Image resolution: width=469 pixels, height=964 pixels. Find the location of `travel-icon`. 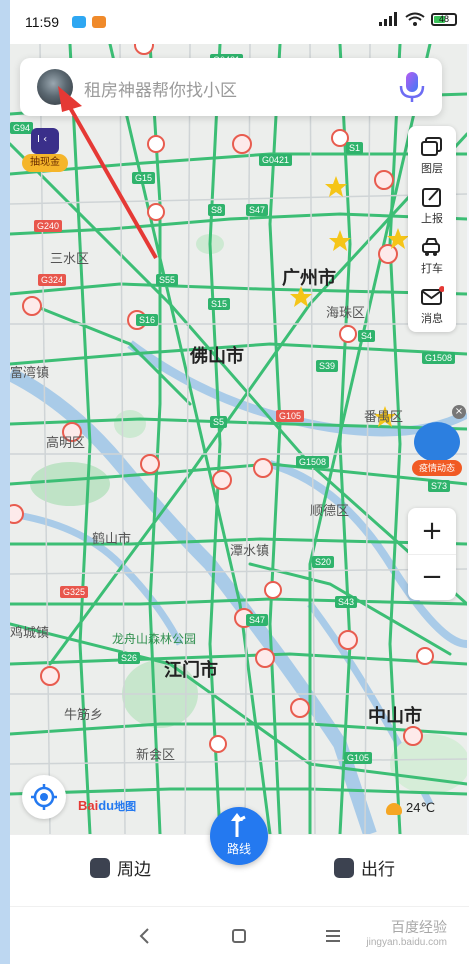

travel-icon is located at coordinates (344, 867).